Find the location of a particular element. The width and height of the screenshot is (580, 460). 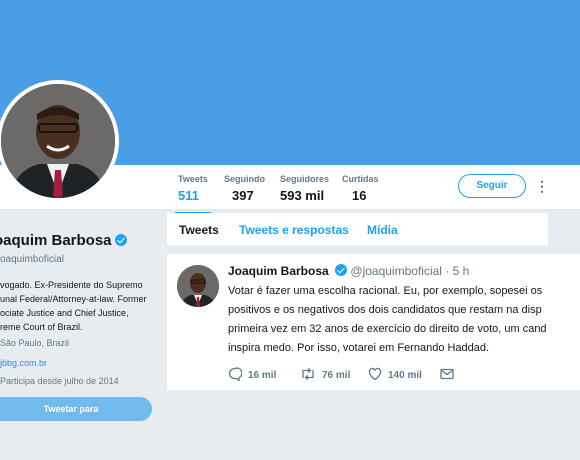

like-count: 140 mil is located at coordinates (405, 375).